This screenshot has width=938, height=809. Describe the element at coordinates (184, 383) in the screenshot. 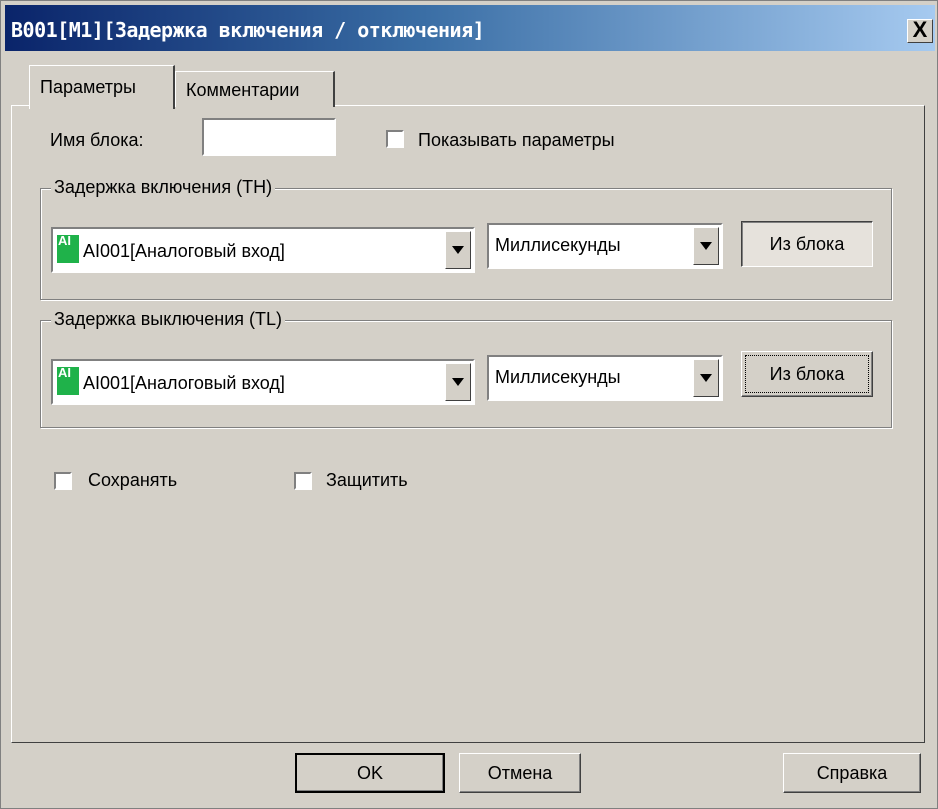

I see `off-delay-source-value: AI001[Аналоговый вход]` at that location.